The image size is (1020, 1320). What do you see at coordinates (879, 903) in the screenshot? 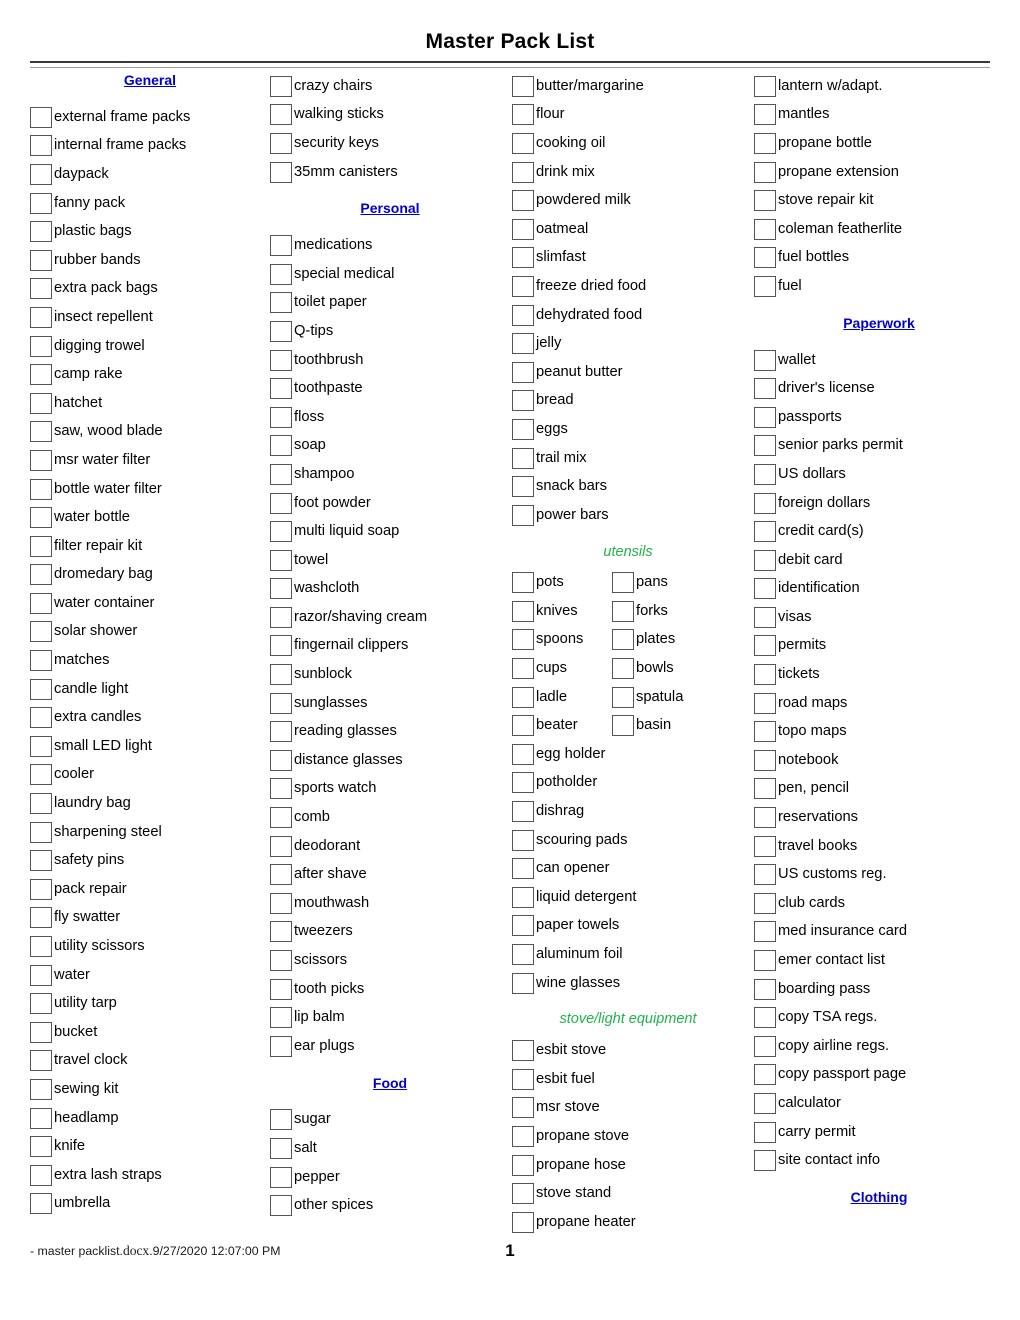
I see `checklist-item: club cards` at bounding box center [879, 903].